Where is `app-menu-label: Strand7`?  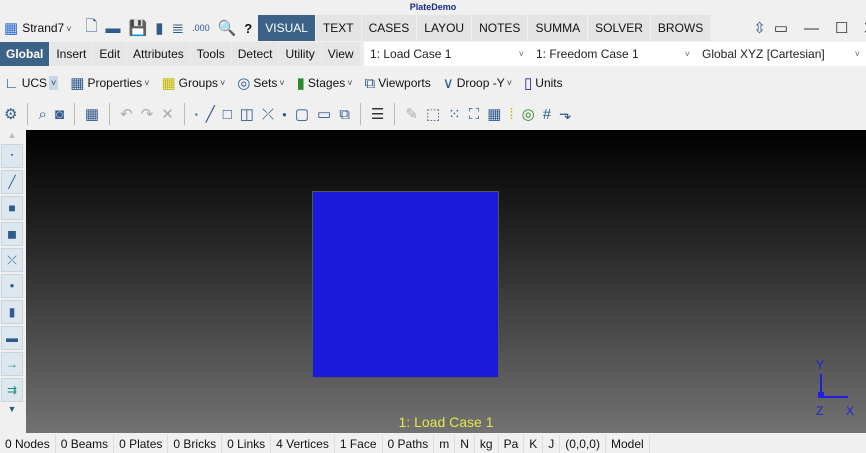 app-menu-label: Strand7 is located at coordinates (43, 28).